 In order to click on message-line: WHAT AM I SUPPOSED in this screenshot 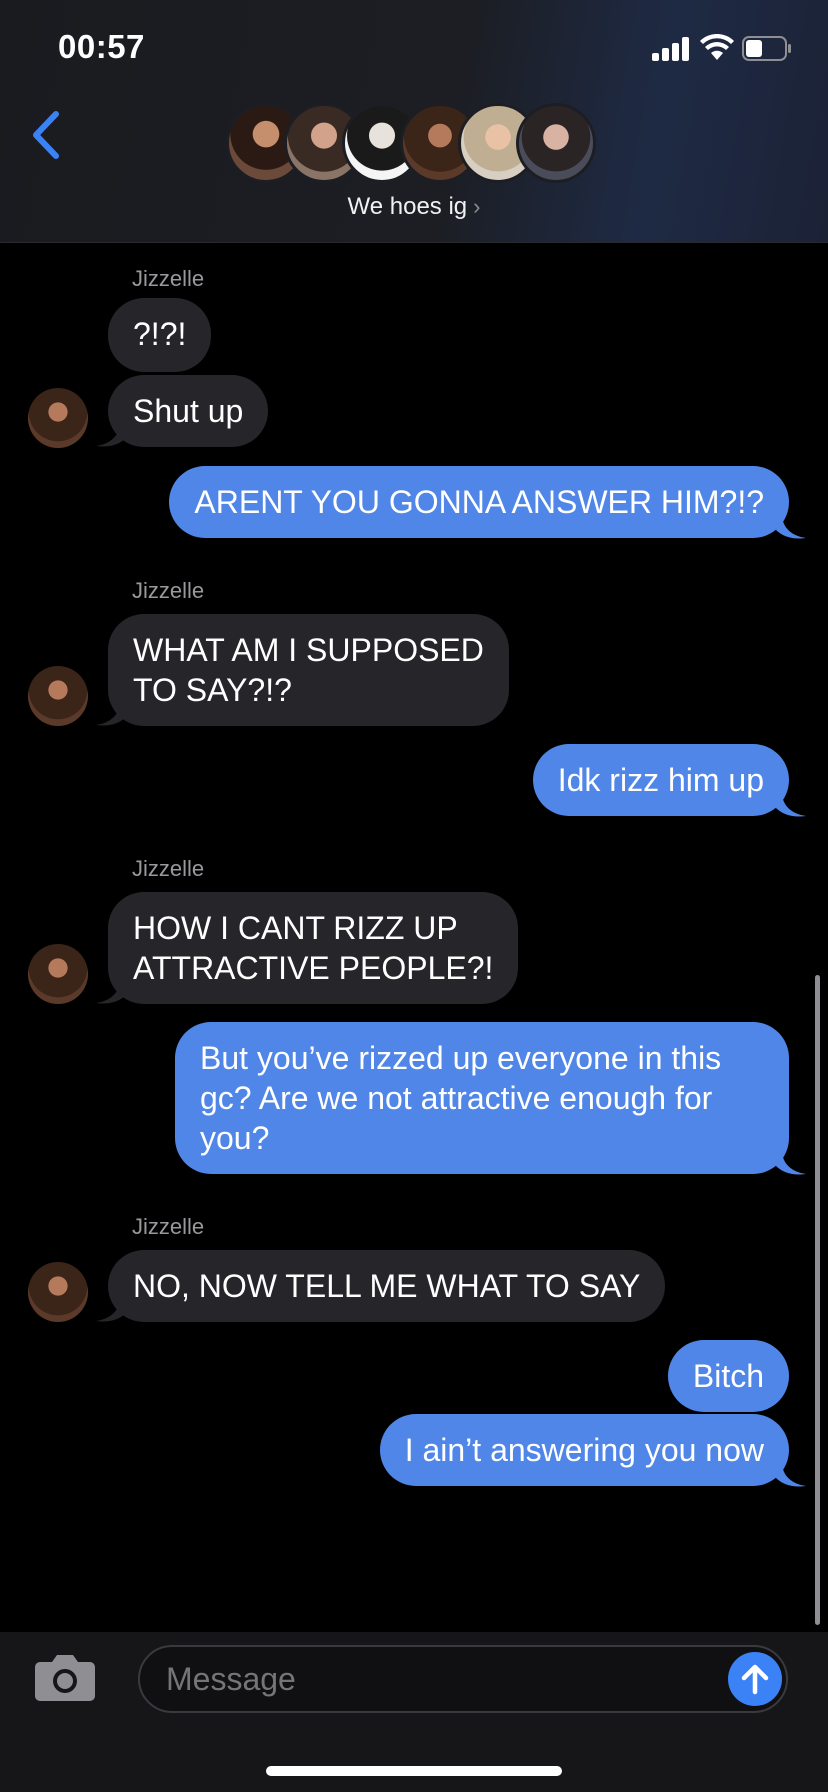, I will do `click(308, 650)`.